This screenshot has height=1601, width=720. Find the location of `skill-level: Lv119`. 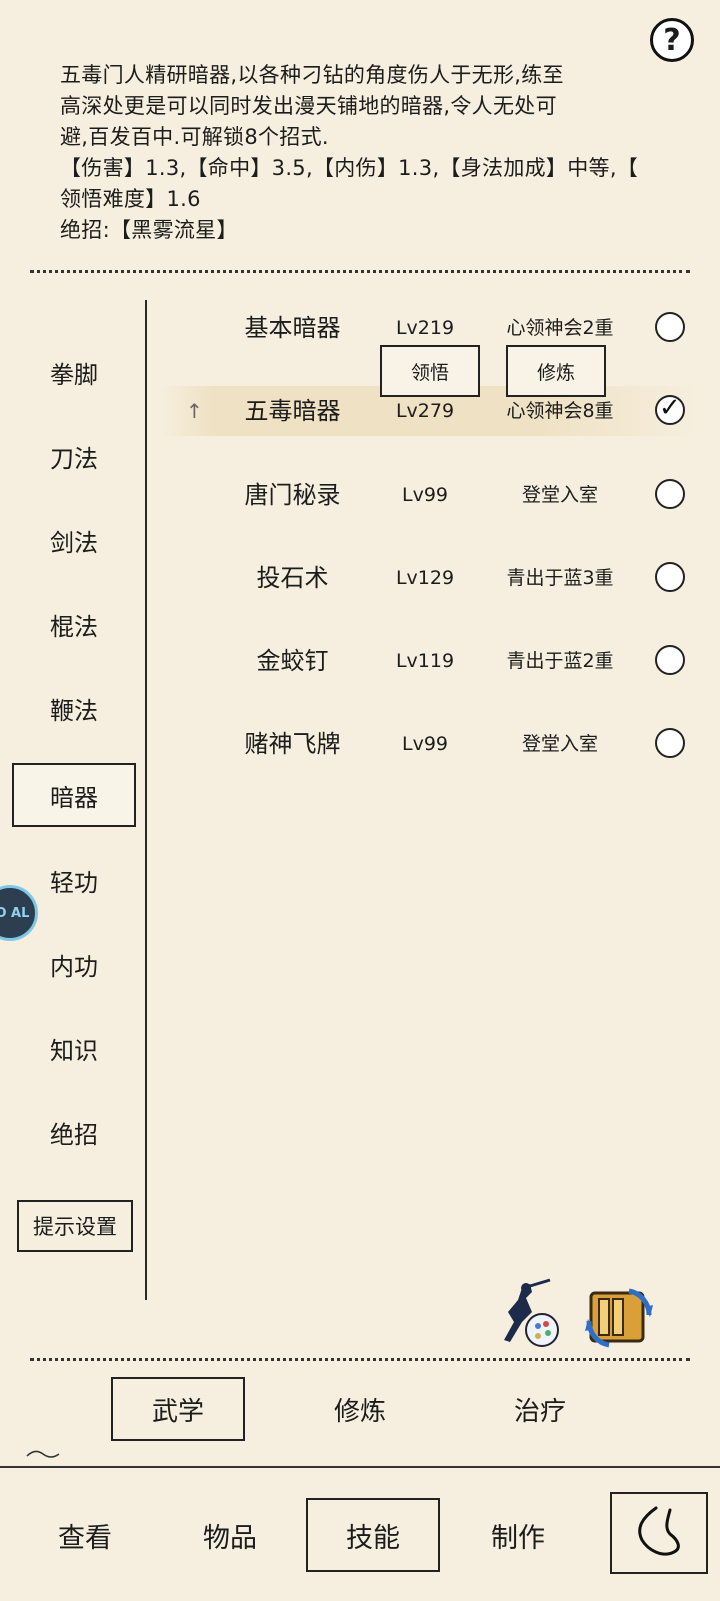

skill-level: Lv119 is located at coordinates (425, 661).